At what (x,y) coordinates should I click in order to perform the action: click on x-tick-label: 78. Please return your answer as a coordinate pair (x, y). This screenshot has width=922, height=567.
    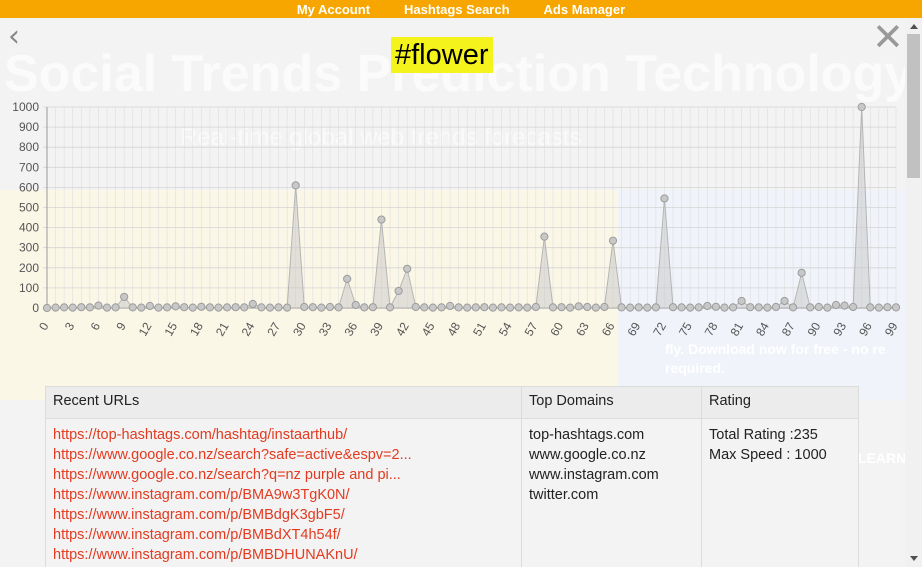
    Looking at the image, I should click on (711, 329).